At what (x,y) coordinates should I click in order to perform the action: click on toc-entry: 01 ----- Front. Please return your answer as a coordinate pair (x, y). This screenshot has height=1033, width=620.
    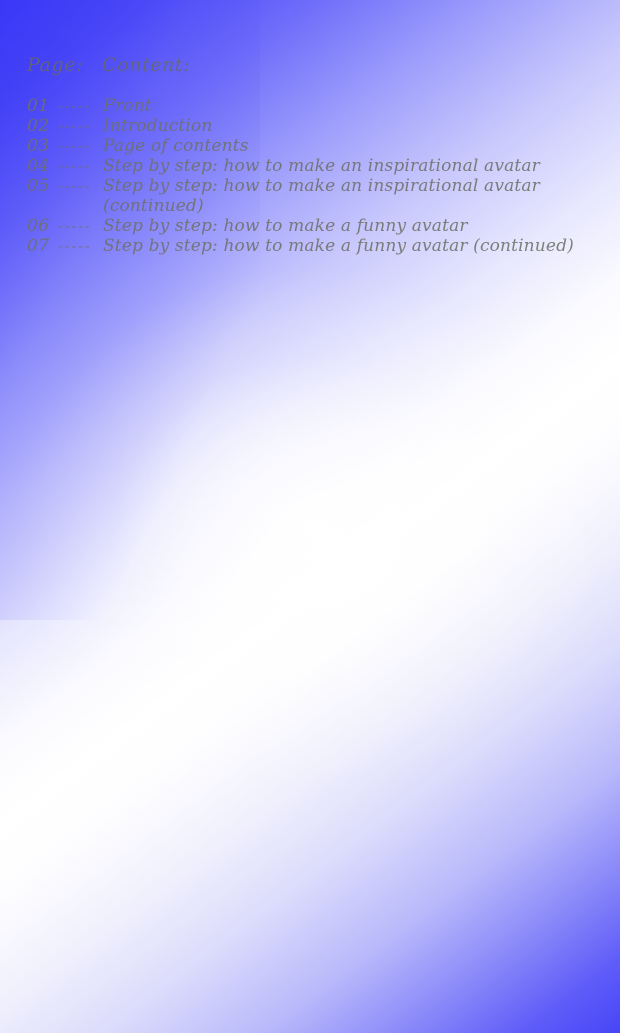
    Looking at the image, I should click on (310, 106).